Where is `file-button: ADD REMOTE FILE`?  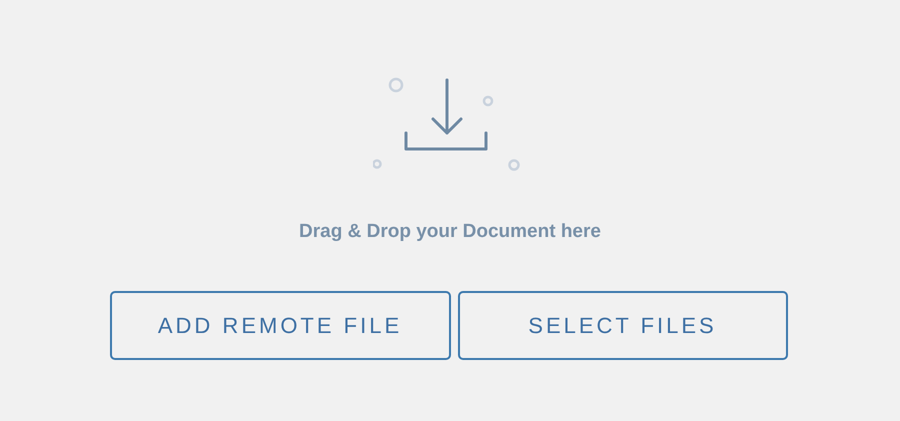
file-button: ADD REMOTE FILE is located at coordinates (280, 325).